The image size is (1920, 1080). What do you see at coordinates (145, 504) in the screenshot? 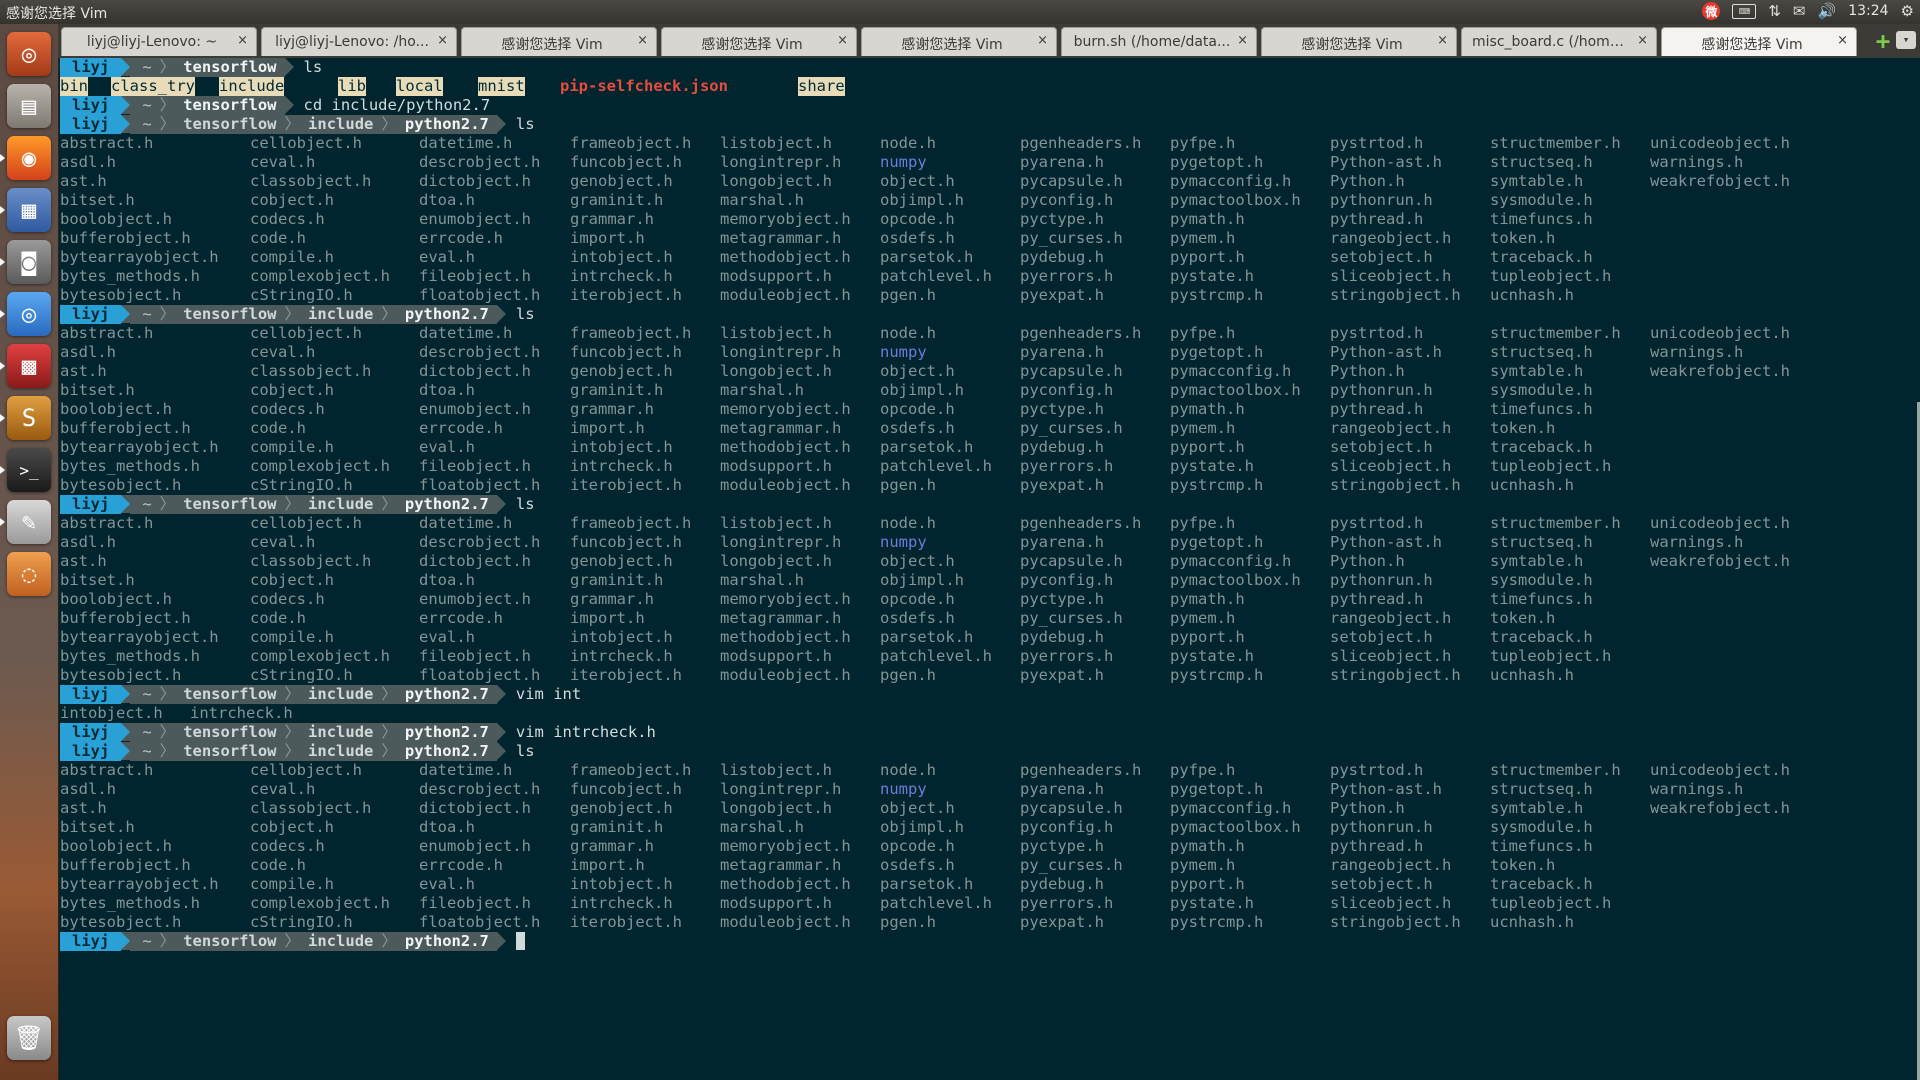
I see `prompt-home: ~` at bounding box center [145, 504].